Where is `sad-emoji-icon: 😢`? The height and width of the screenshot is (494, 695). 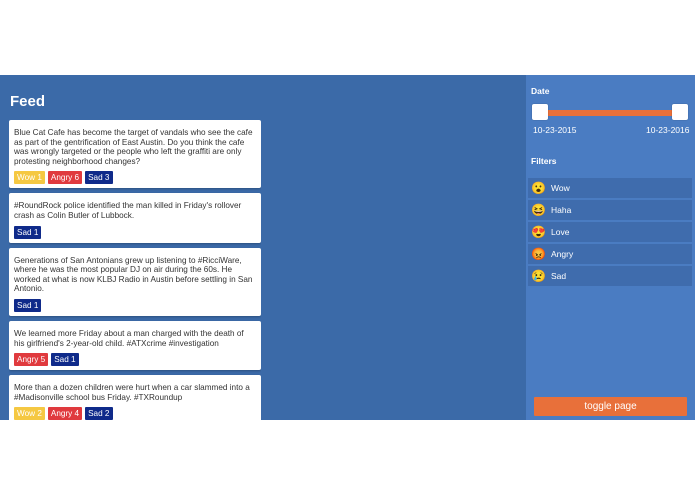
sad-emoji-icon: 😢 is located at coordinates (538, 276).